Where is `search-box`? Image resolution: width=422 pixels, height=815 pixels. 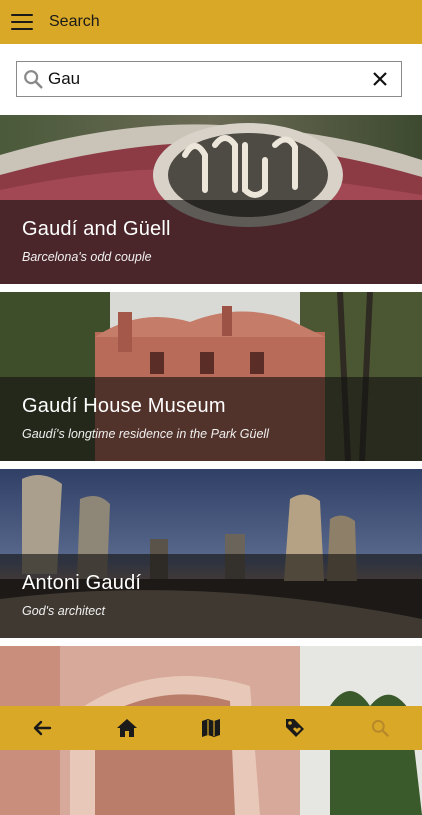
search-box is located at coordinates (209, 79).